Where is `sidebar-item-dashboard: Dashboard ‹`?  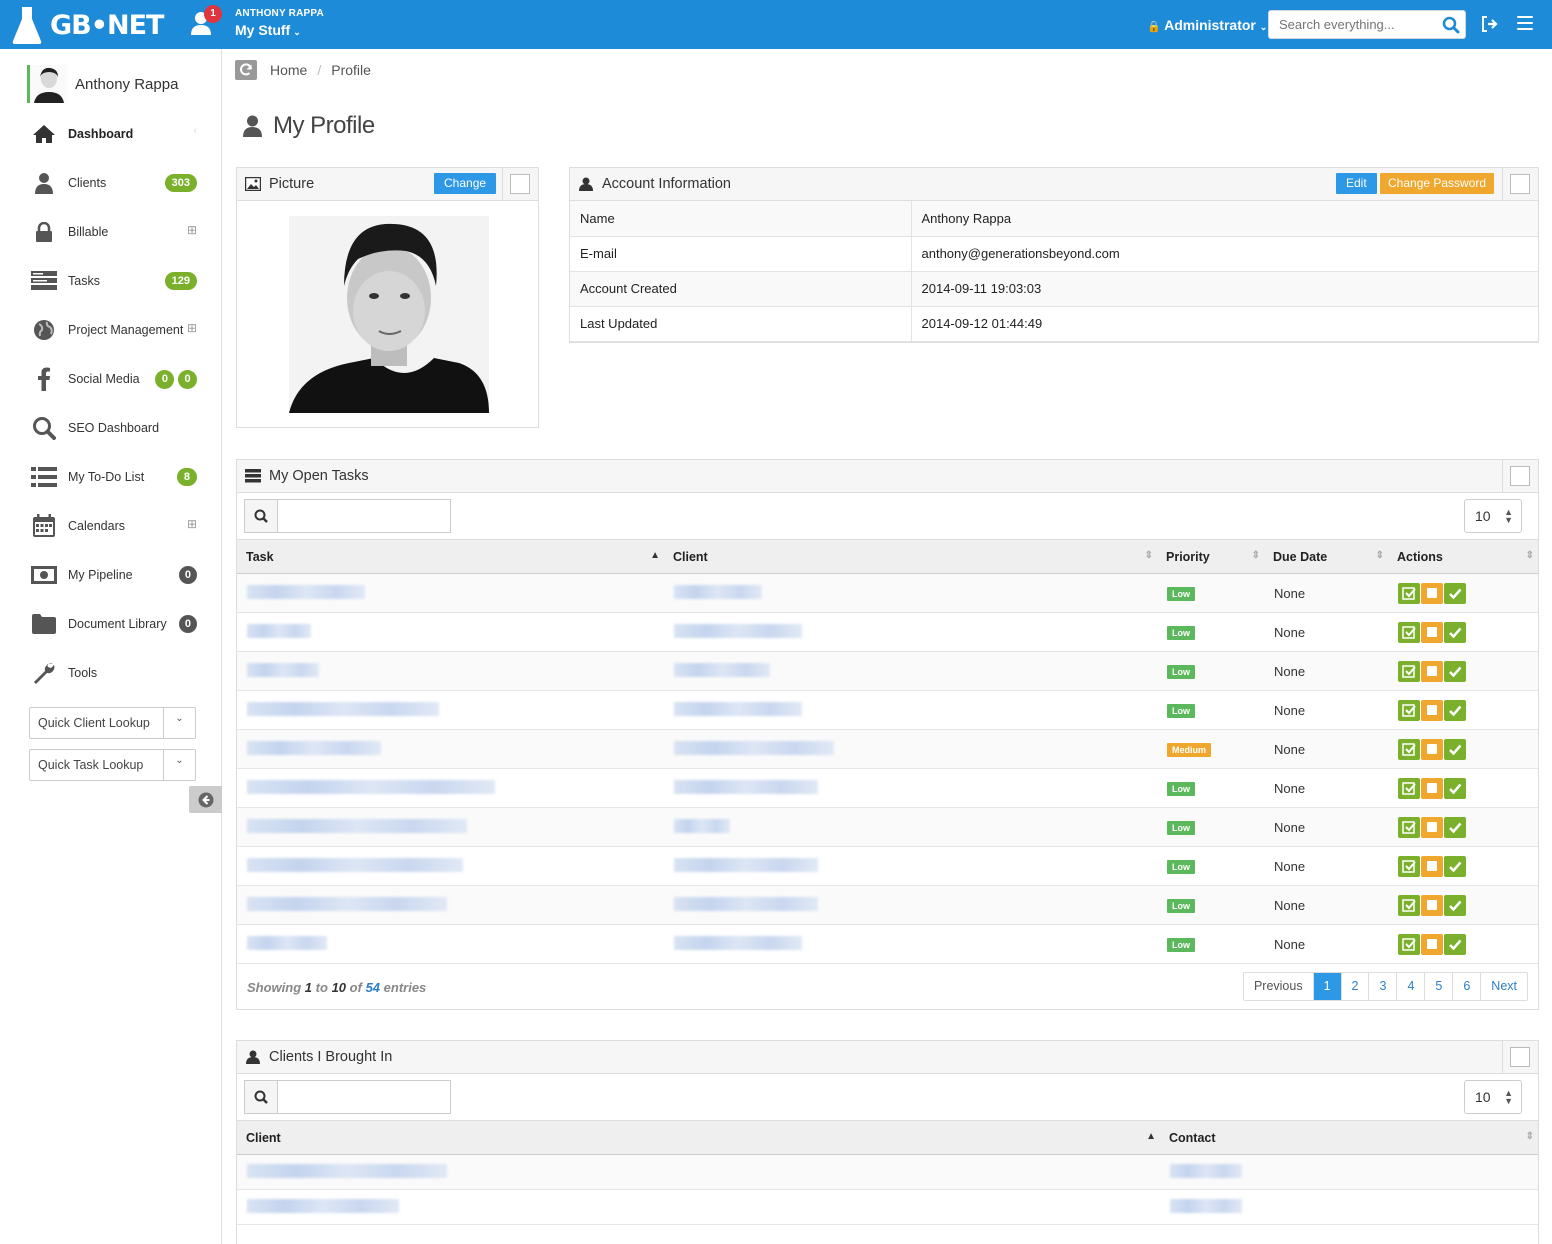
sidebar-item-dashboard: Dashboard ‹ is located at coordinates (117, 134).